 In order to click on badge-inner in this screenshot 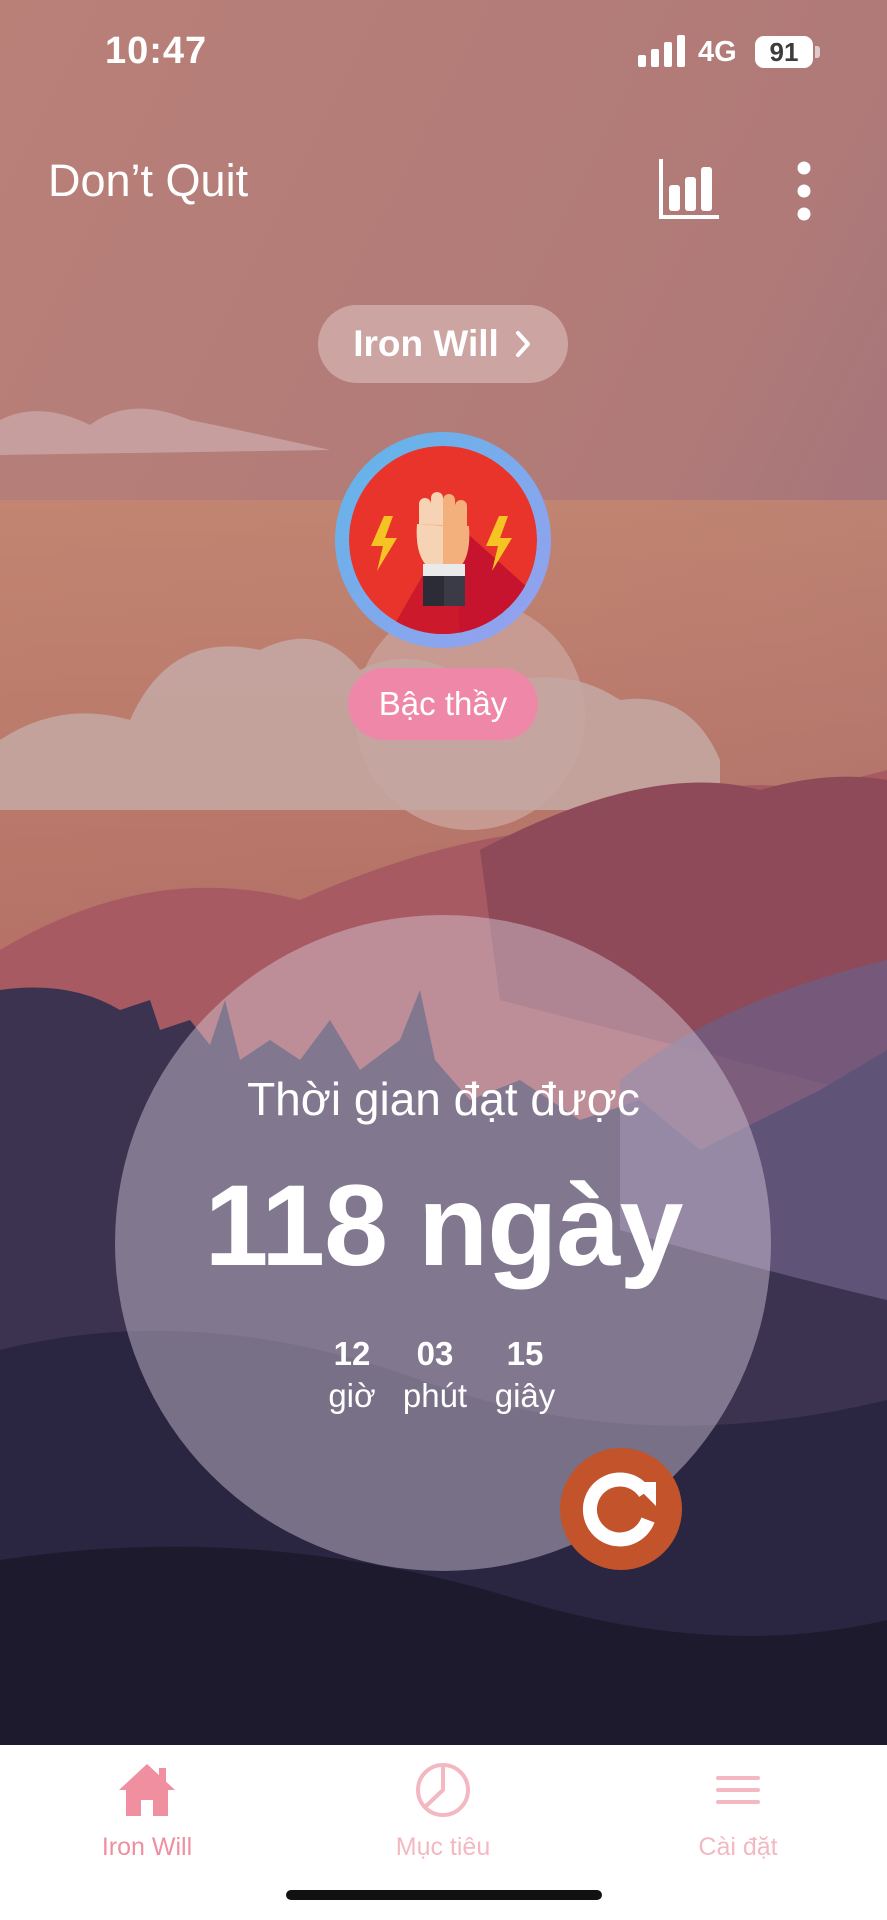, I will do `click(443, 540)`.